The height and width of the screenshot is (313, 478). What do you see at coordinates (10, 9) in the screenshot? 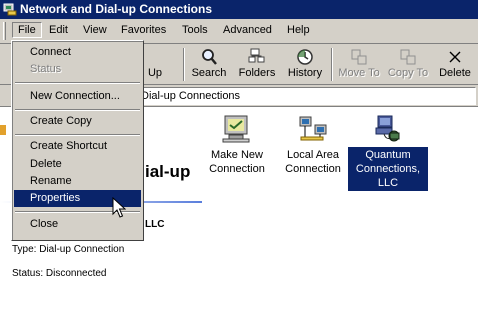
I see `network-connections-icon` at bounding box center [10, 9].